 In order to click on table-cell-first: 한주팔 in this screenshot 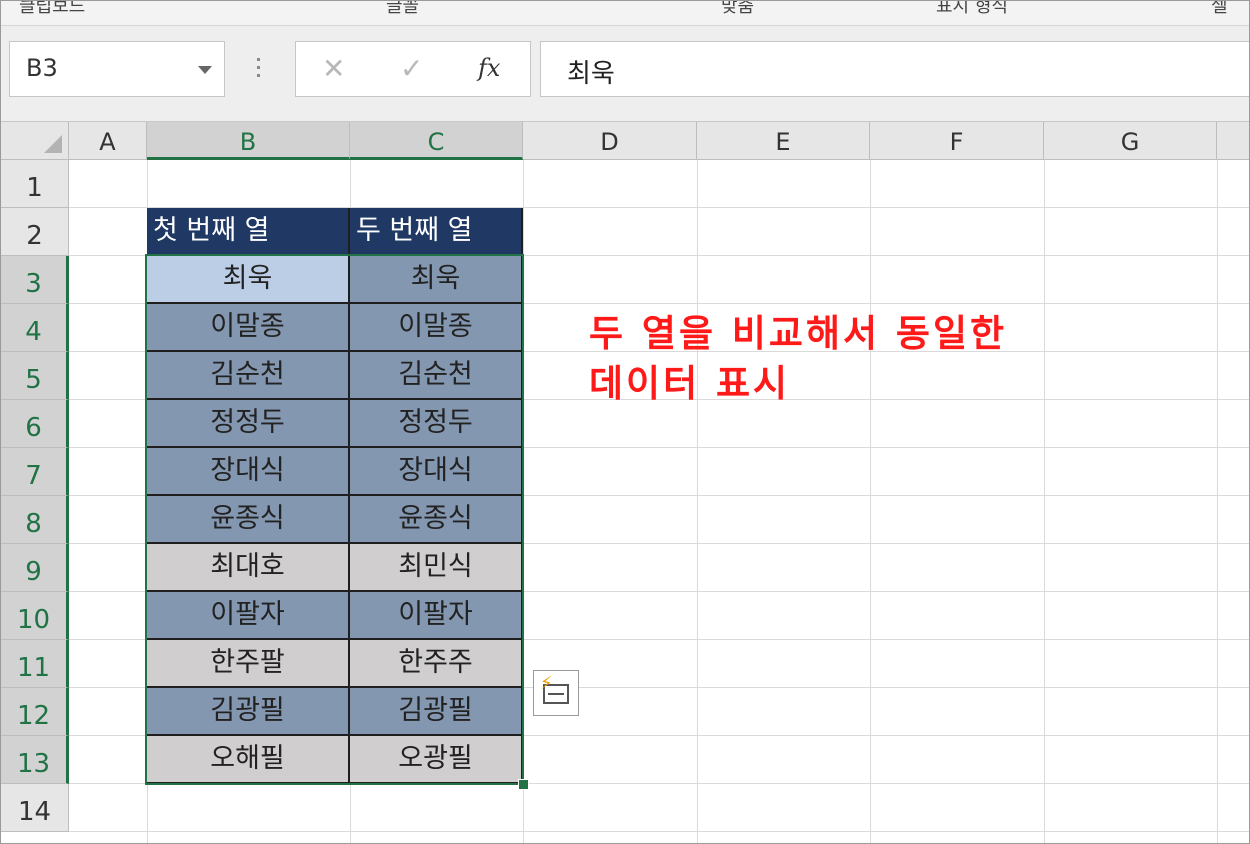, I will do `click(248, 664)`.